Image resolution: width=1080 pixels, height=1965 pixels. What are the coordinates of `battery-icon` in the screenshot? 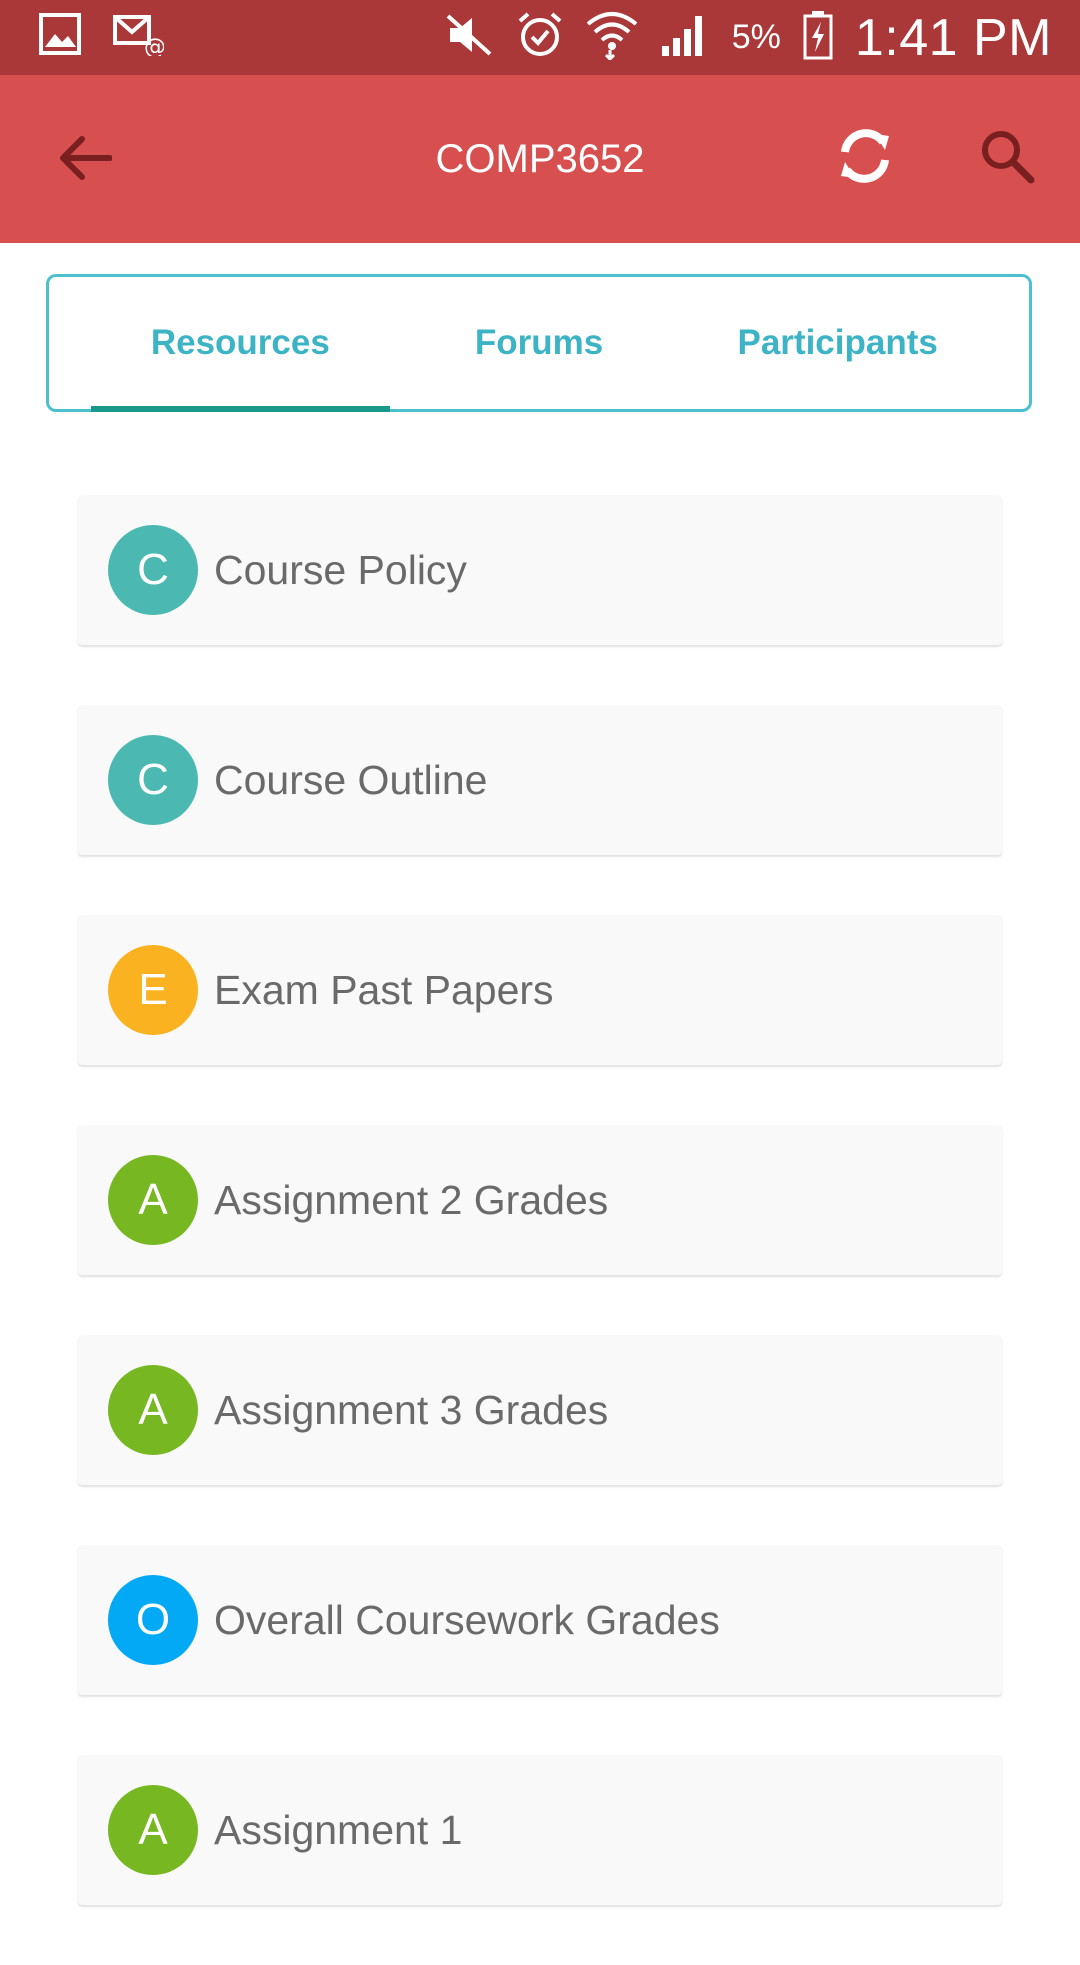 It's located at (818, 37).